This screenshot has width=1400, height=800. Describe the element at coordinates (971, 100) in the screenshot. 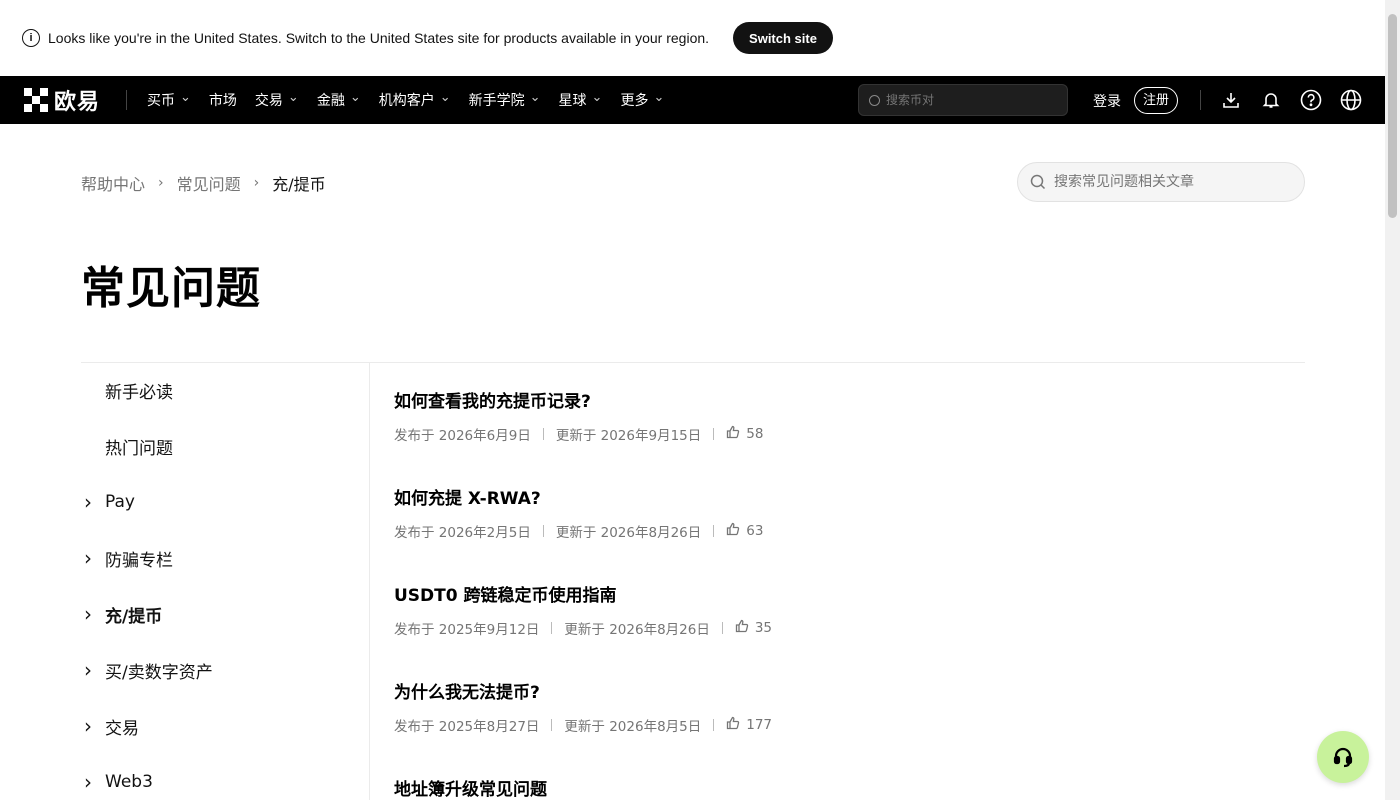

I see `pair-search-input` at that location.